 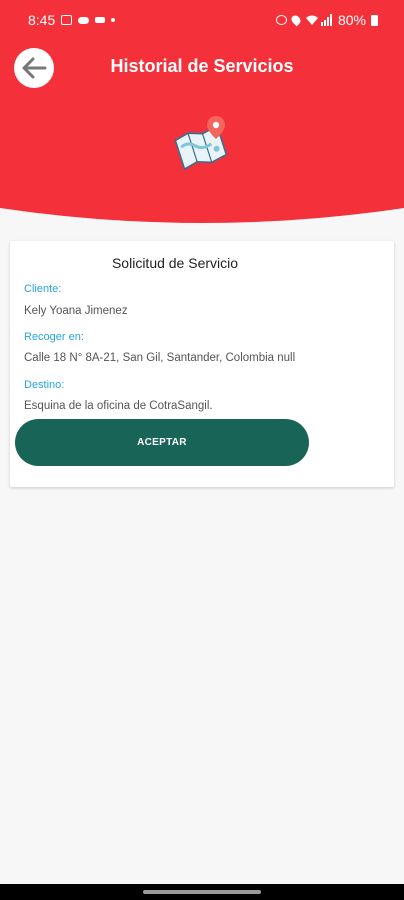 What do you see at coordinates (44, 385) in the screenshot?
I see `destino-label: Destino:` at bounding box center [44, 385].